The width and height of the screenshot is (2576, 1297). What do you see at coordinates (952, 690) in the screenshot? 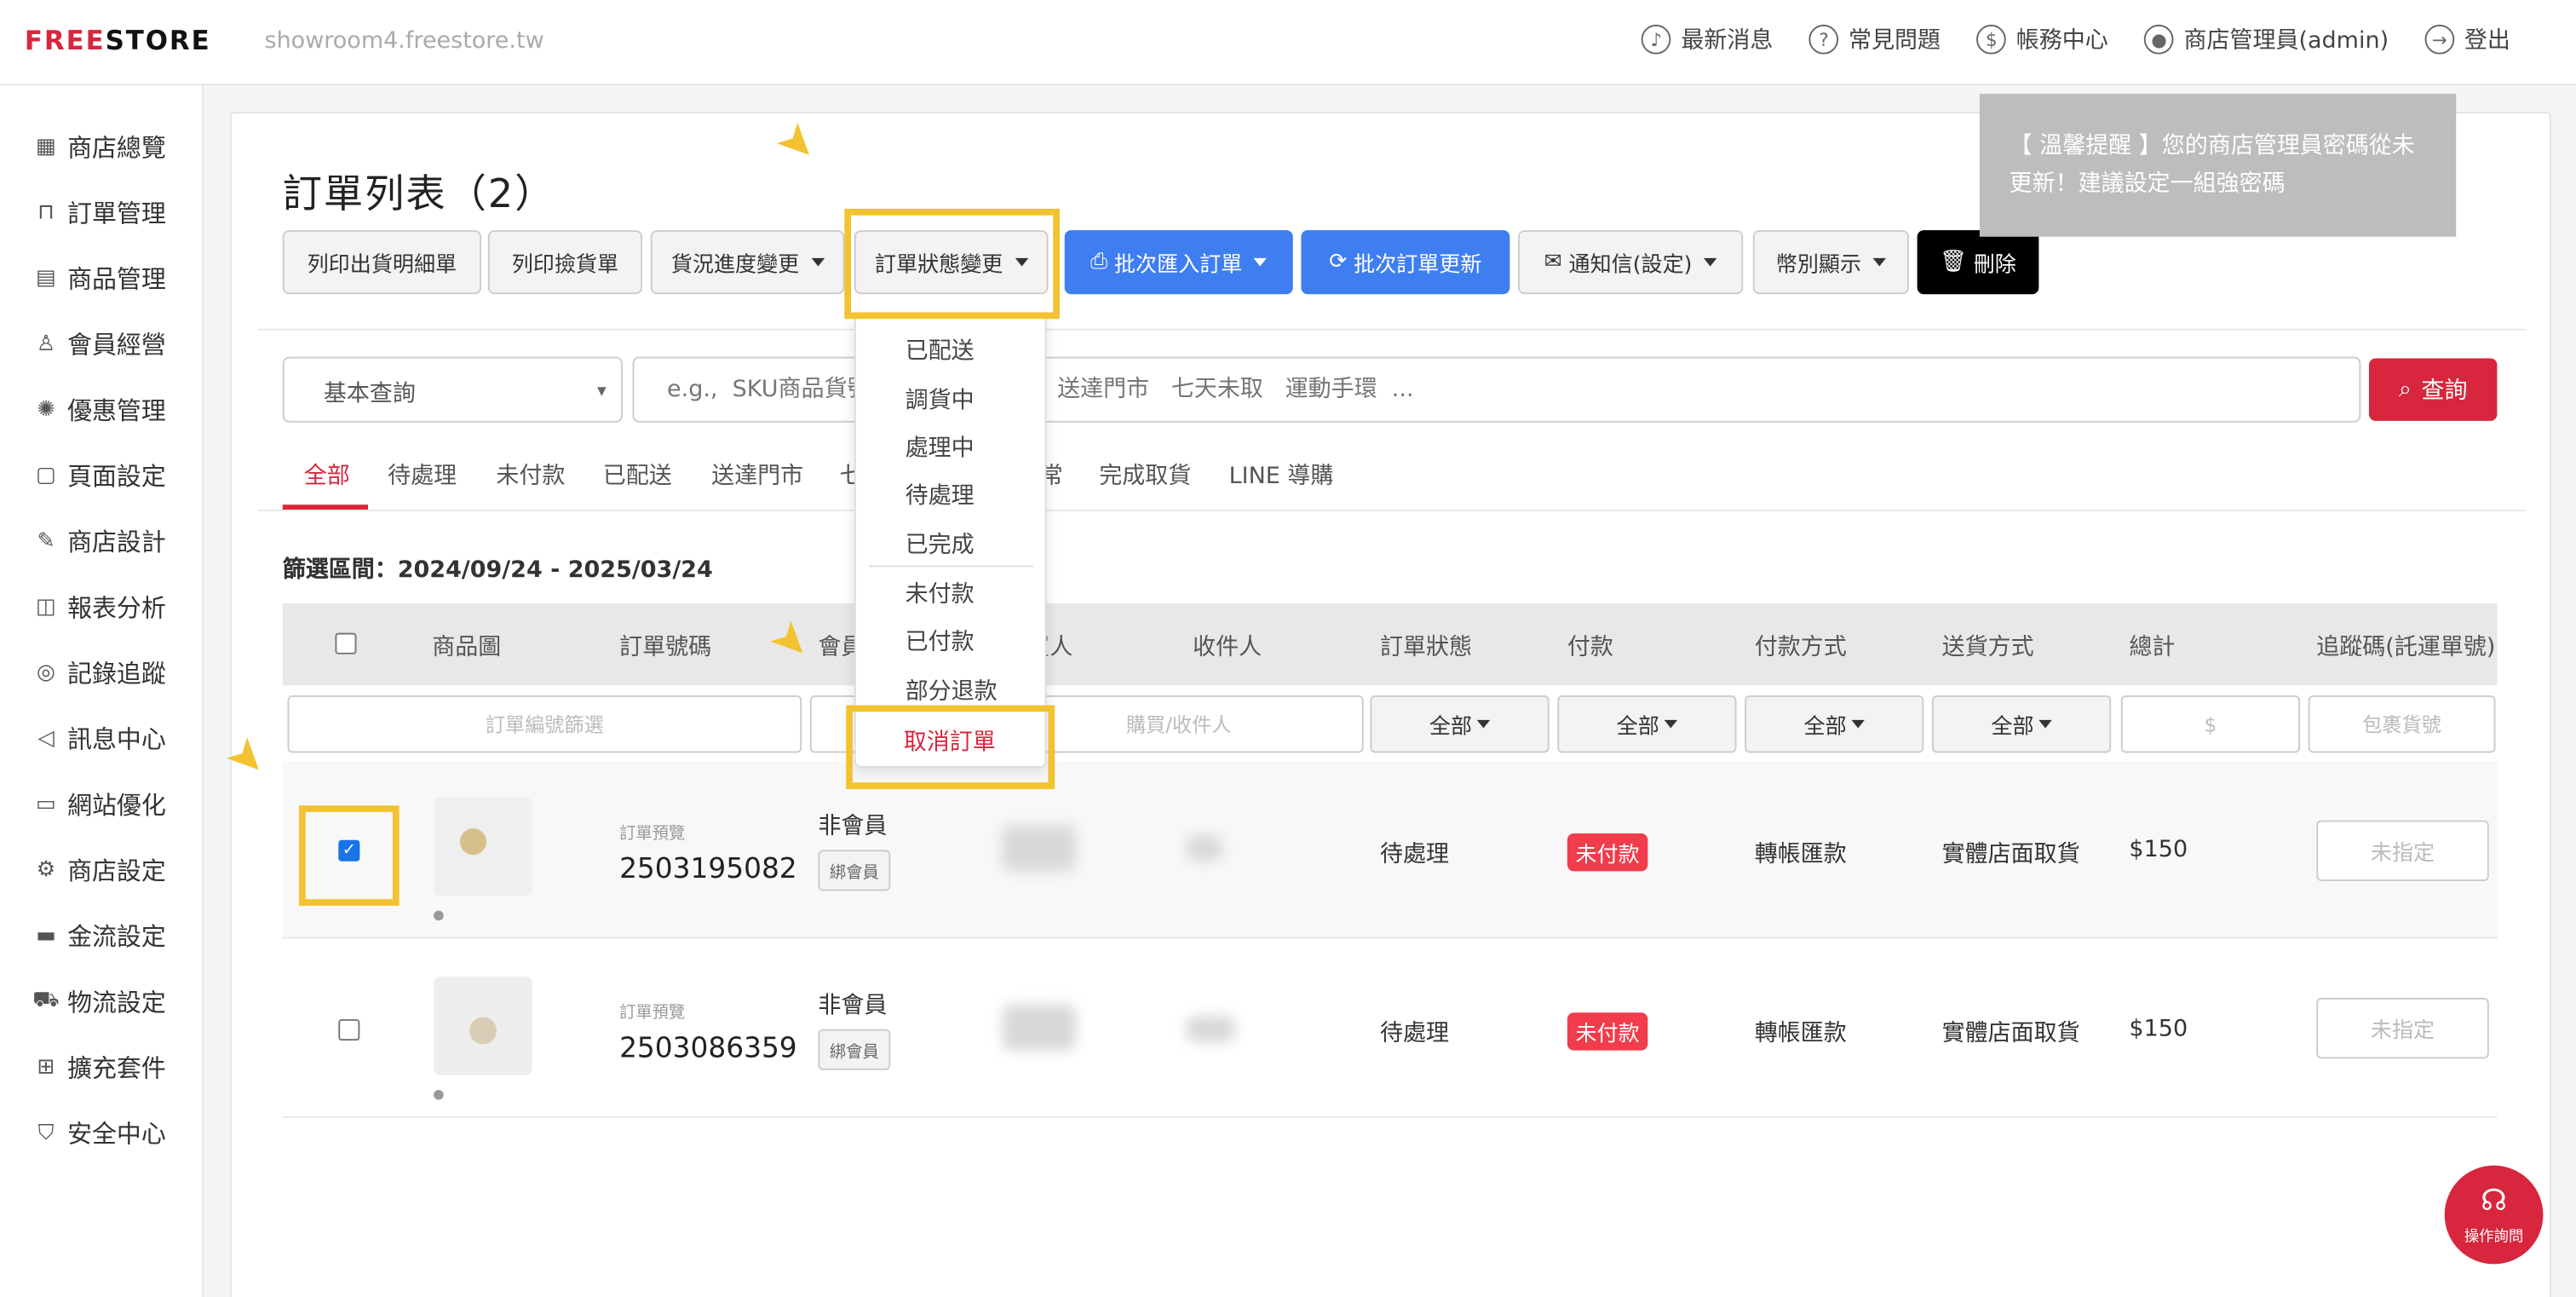
I see `status-option-partial-refund: 部分退款` at bounding box center [952, 690].